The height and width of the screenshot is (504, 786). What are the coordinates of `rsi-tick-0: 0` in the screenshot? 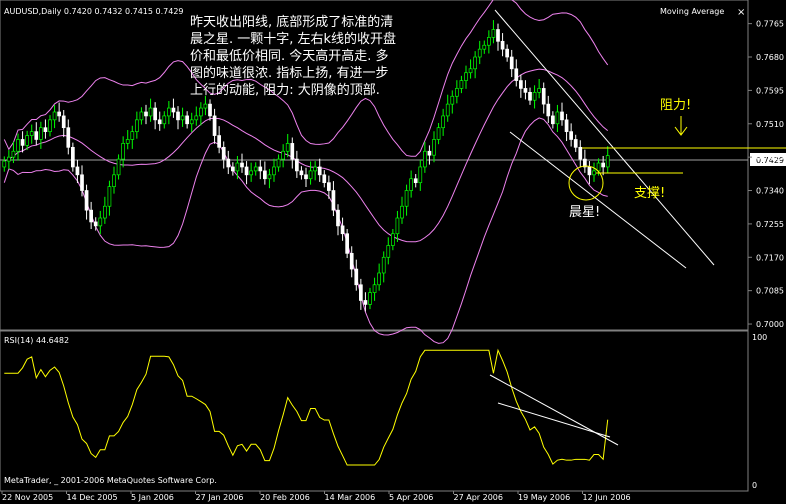 It's located at (754, 485).